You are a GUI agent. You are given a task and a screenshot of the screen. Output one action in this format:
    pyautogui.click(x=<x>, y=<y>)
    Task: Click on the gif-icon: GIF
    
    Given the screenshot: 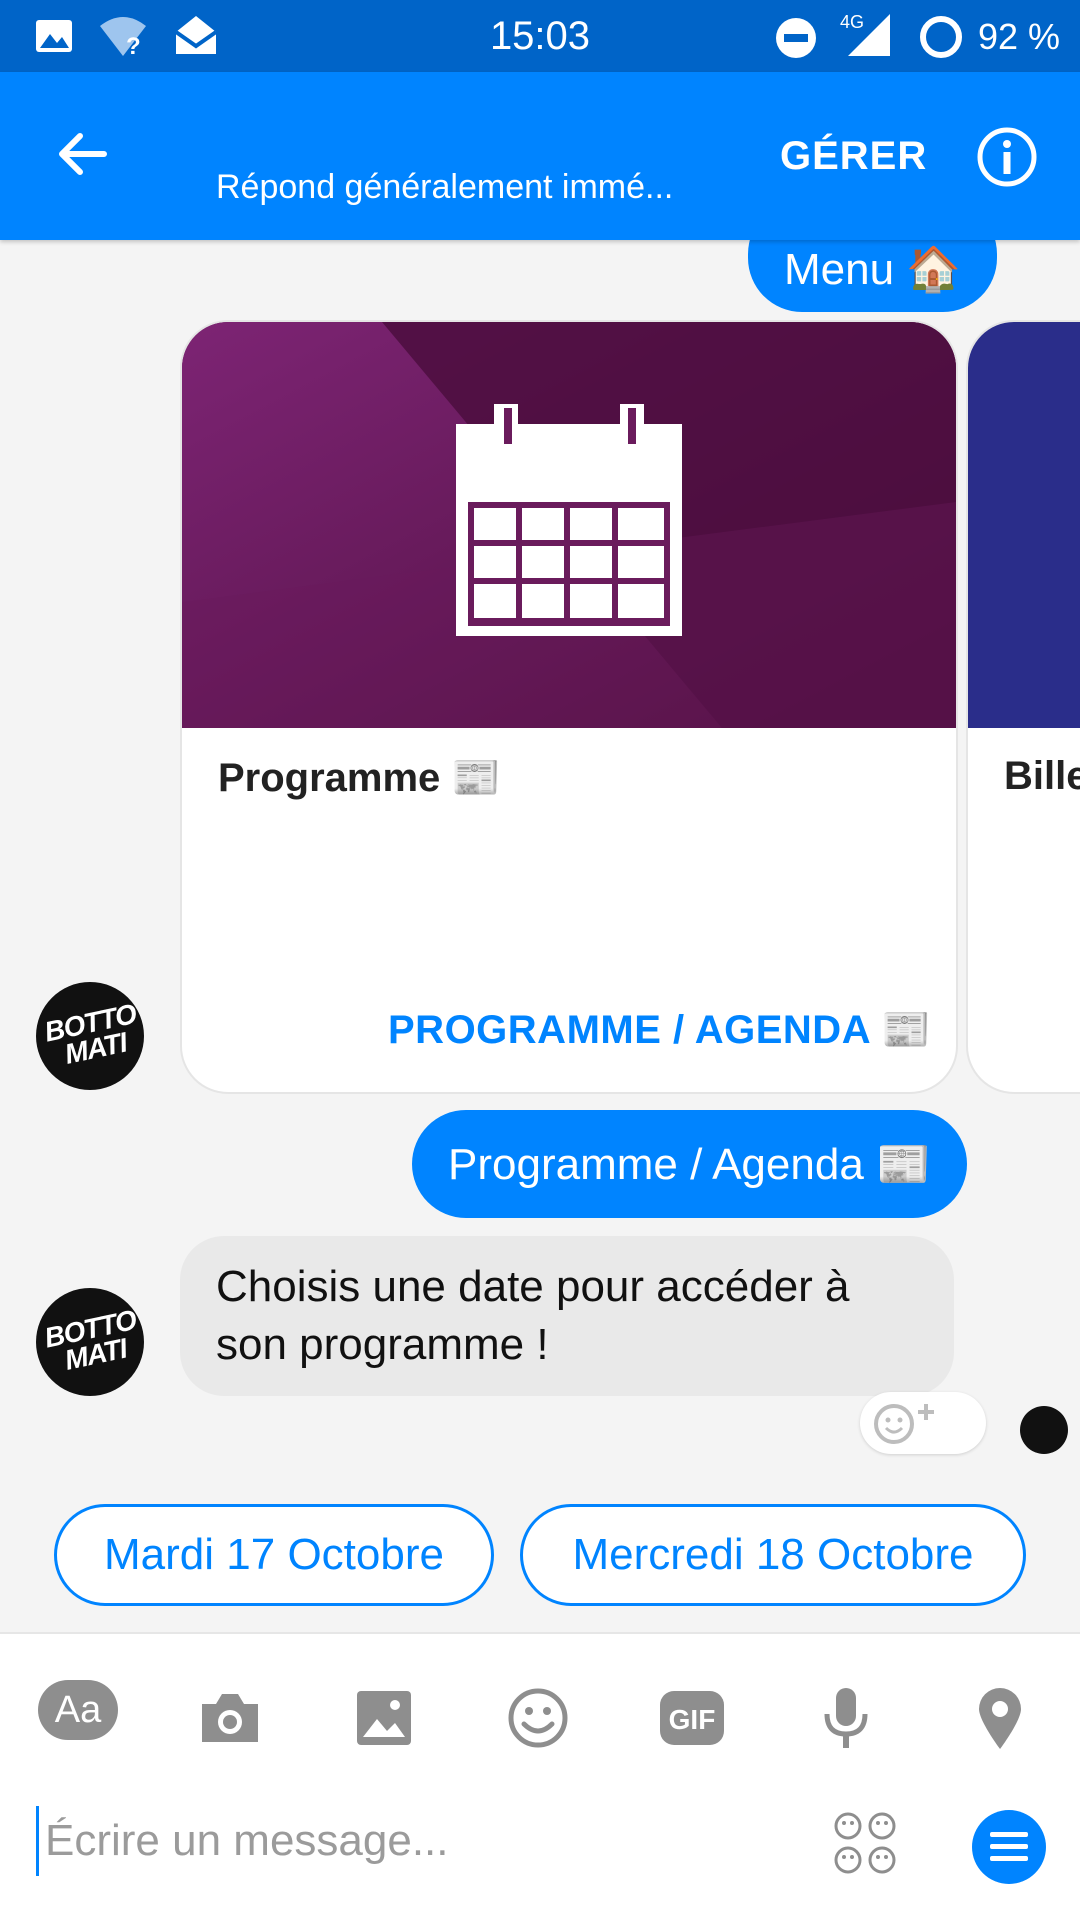 What is the action you would take?
    pyautogui.click(x=692, y=1718)
    